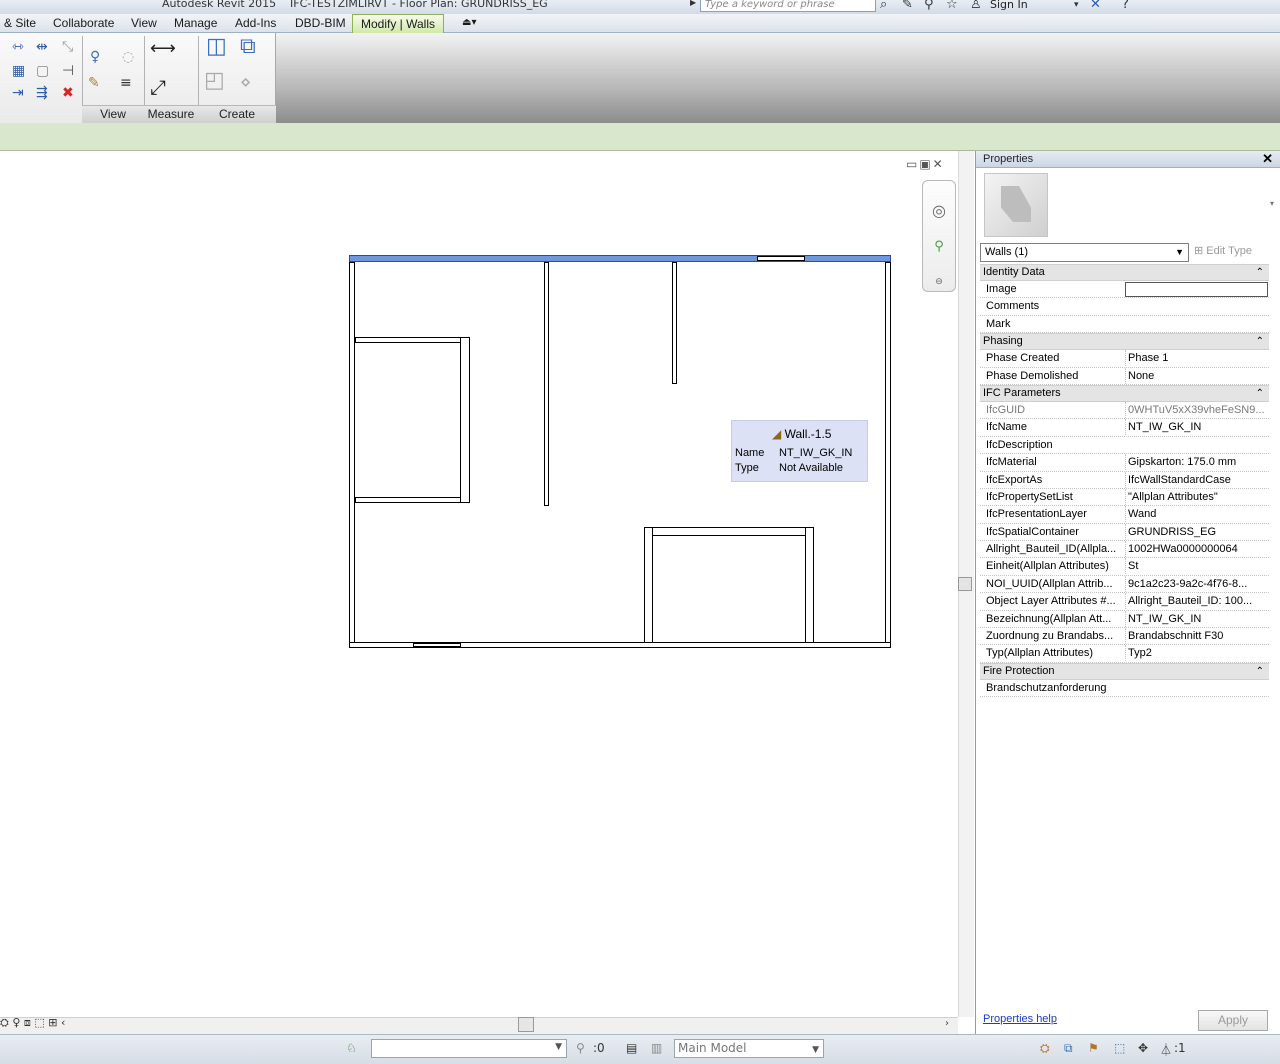  What do you see at coordinates (1119, 1048) in the screenshot?
I see `select-by-face-icon: ⬚` at bounding box center [1119, 1048].